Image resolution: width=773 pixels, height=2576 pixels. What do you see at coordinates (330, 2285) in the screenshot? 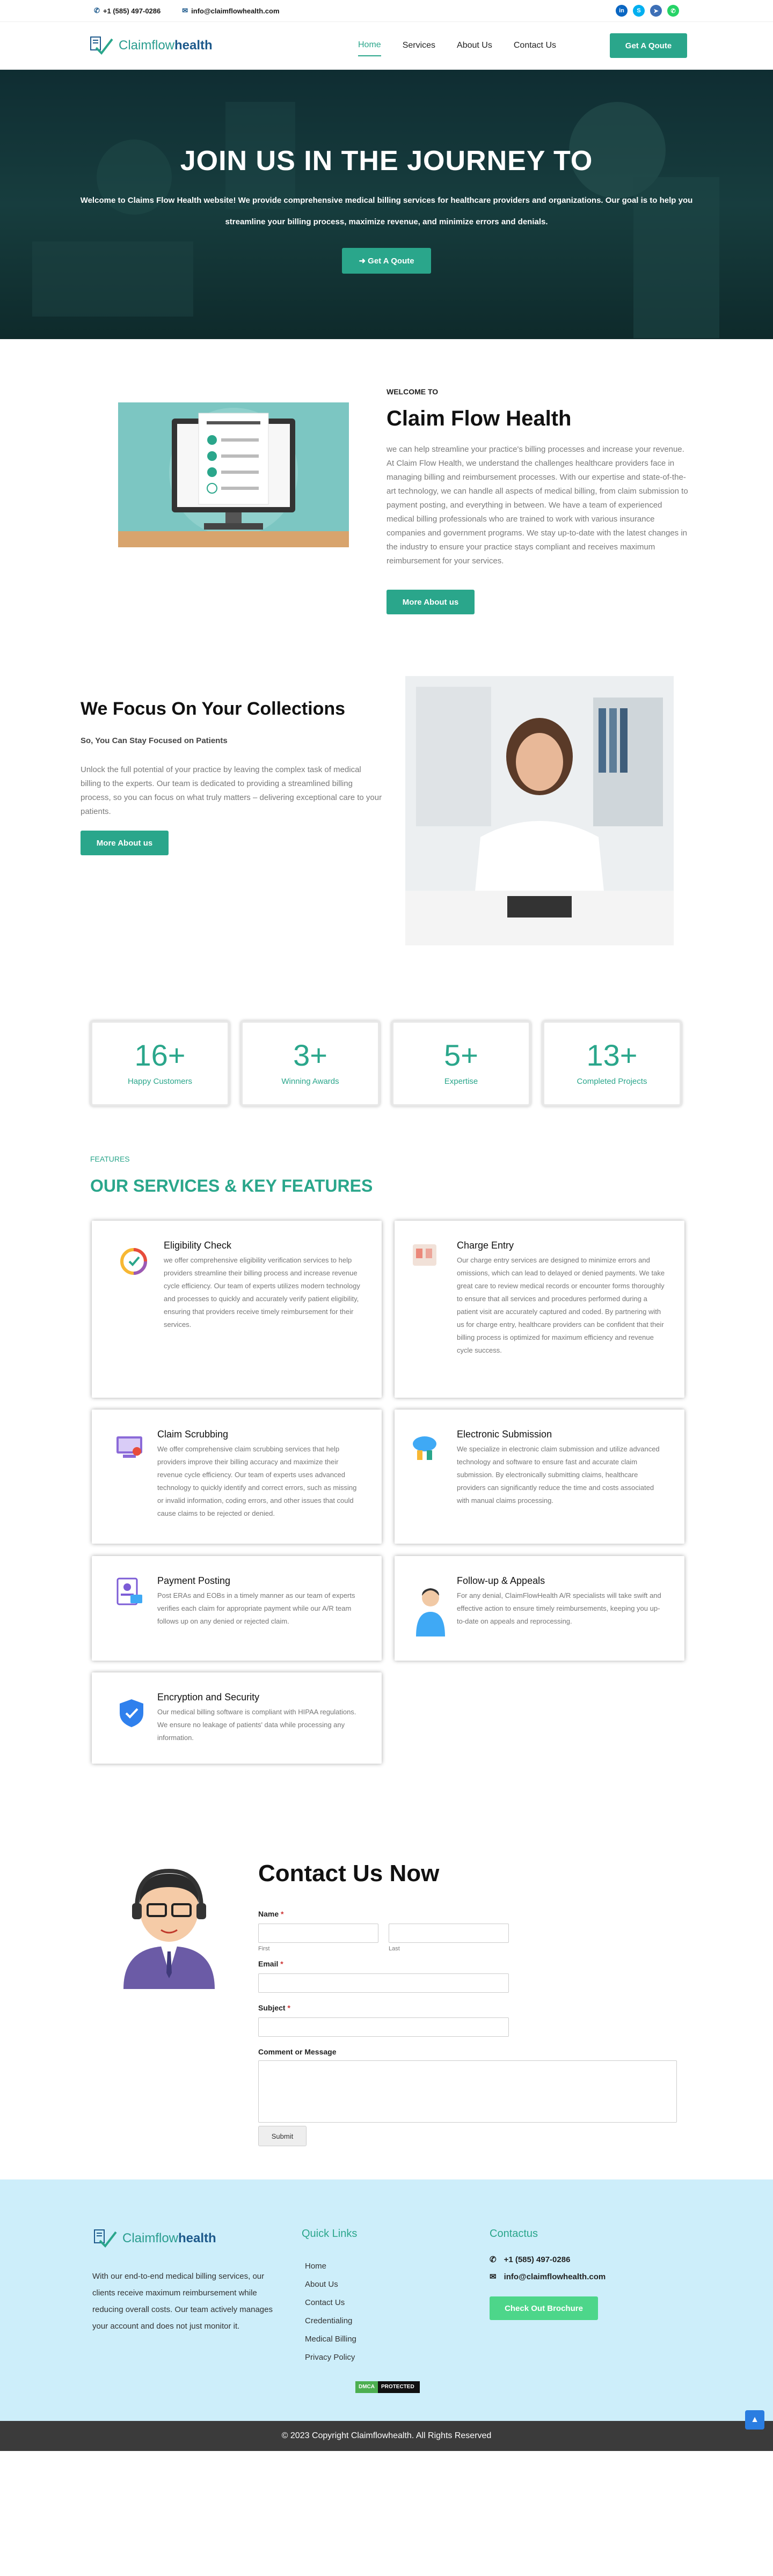
I see `footer-link-about: About Us` at bounding box center [330, 2285].